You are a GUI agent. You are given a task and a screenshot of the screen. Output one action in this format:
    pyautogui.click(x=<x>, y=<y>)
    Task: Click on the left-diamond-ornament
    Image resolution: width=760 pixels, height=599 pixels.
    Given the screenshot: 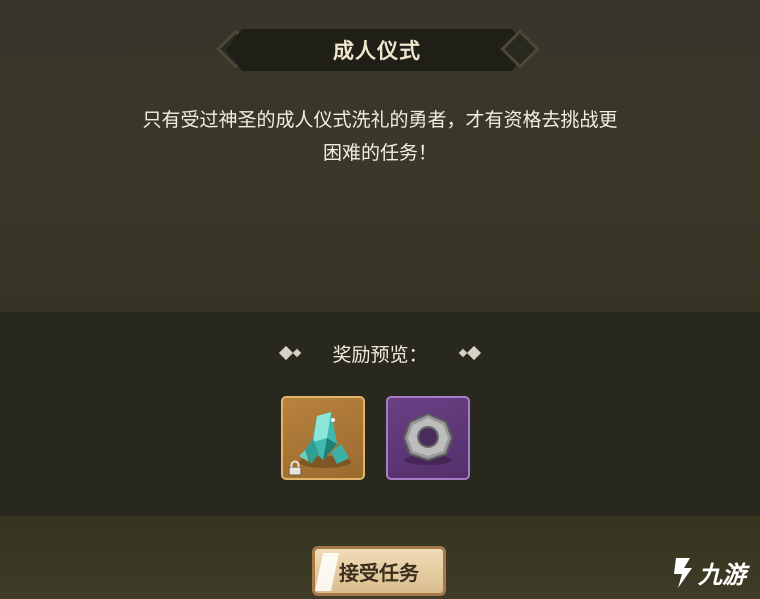 What is the action you would take?
    pyautogui.click(x=290, y=353)
    